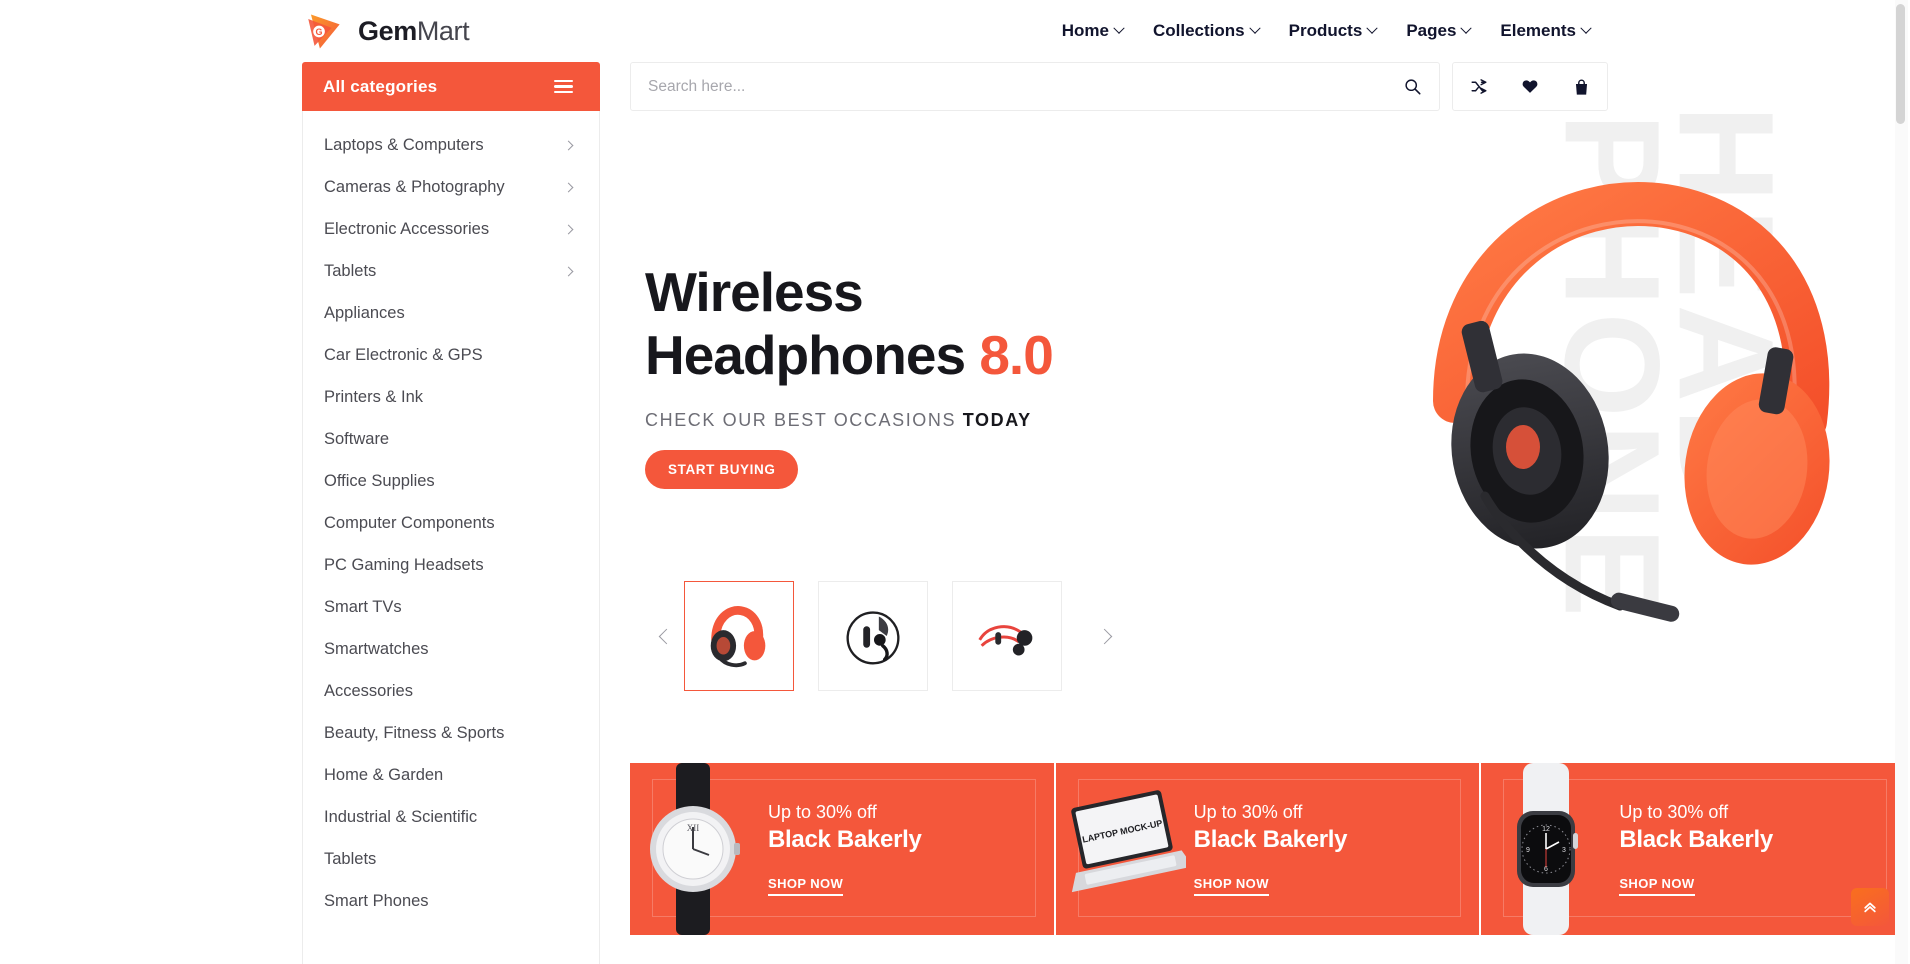 Image resolution: width=1910 pixels, height=964 pixels. What do you see at coordinates (1546, 829) in the screenshot?
I see `svg-text: 12` at bounding box center [1546, 829].